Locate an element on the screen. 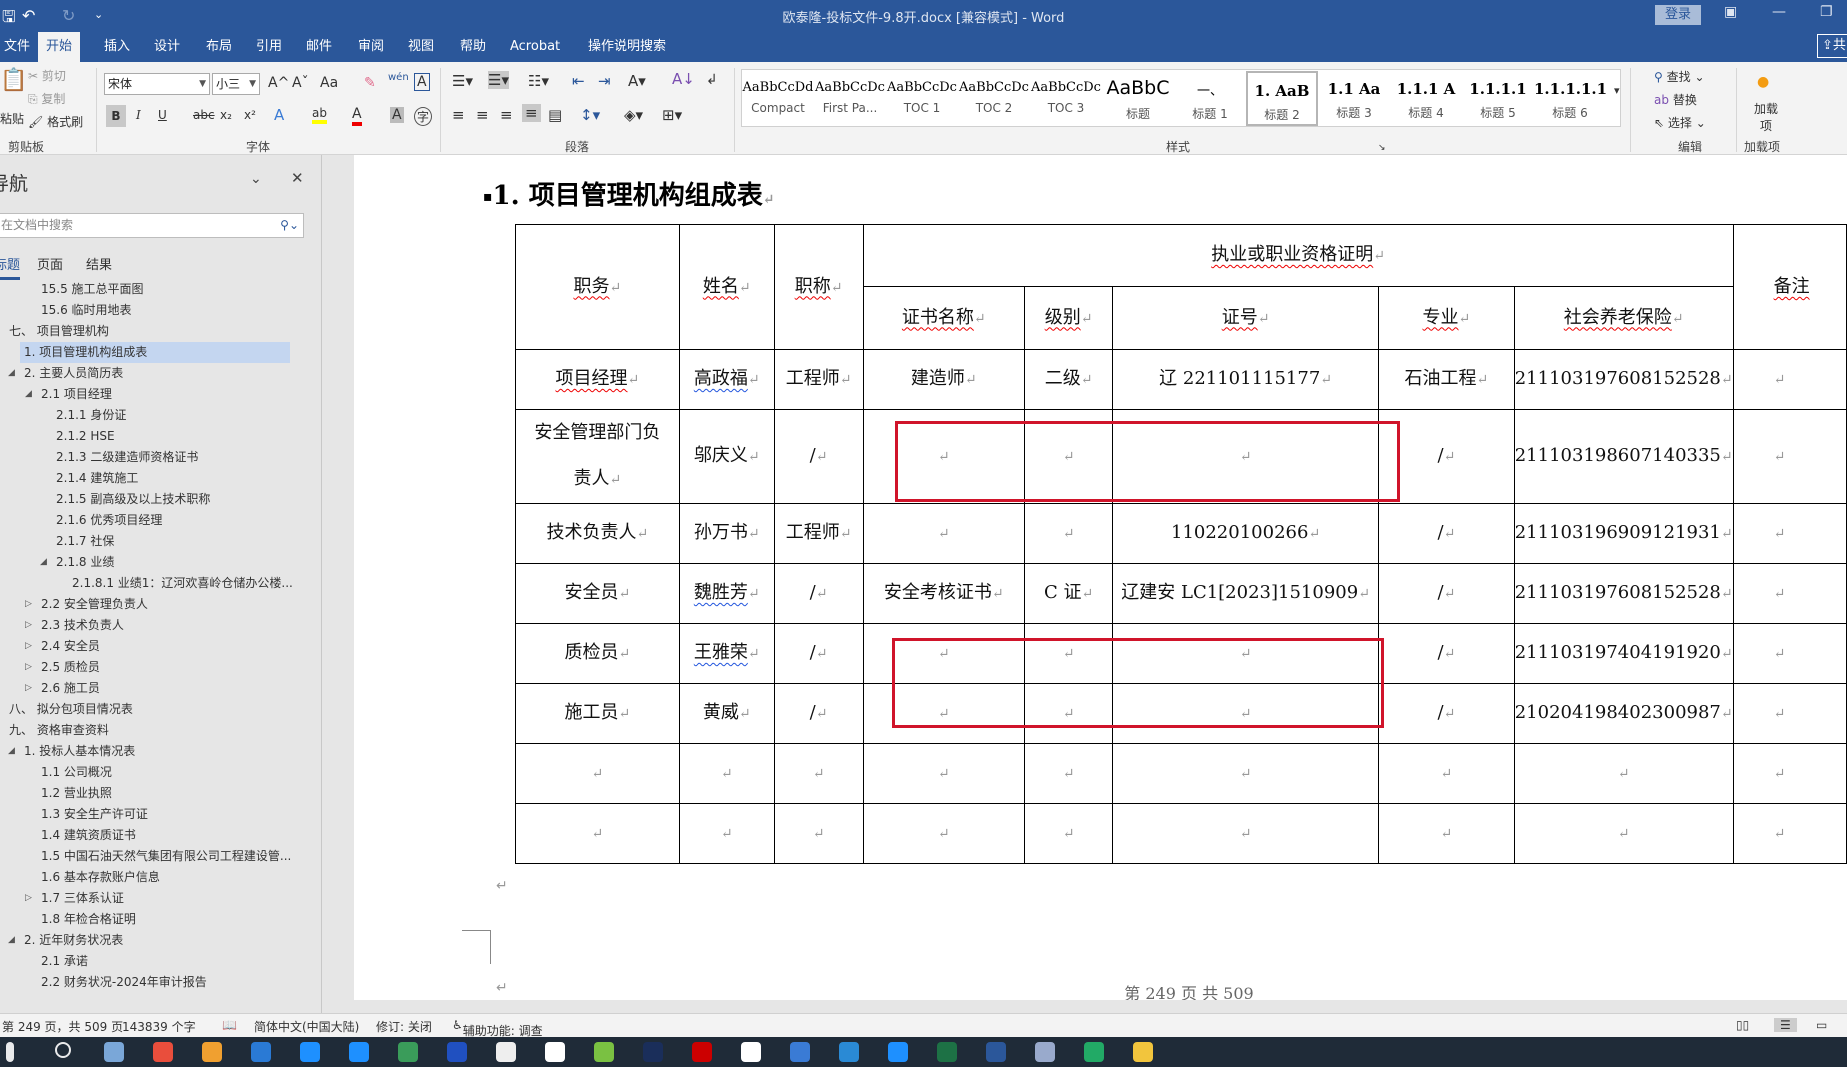  table-cell: 建造师↵ is located at coordinates (944, 379).